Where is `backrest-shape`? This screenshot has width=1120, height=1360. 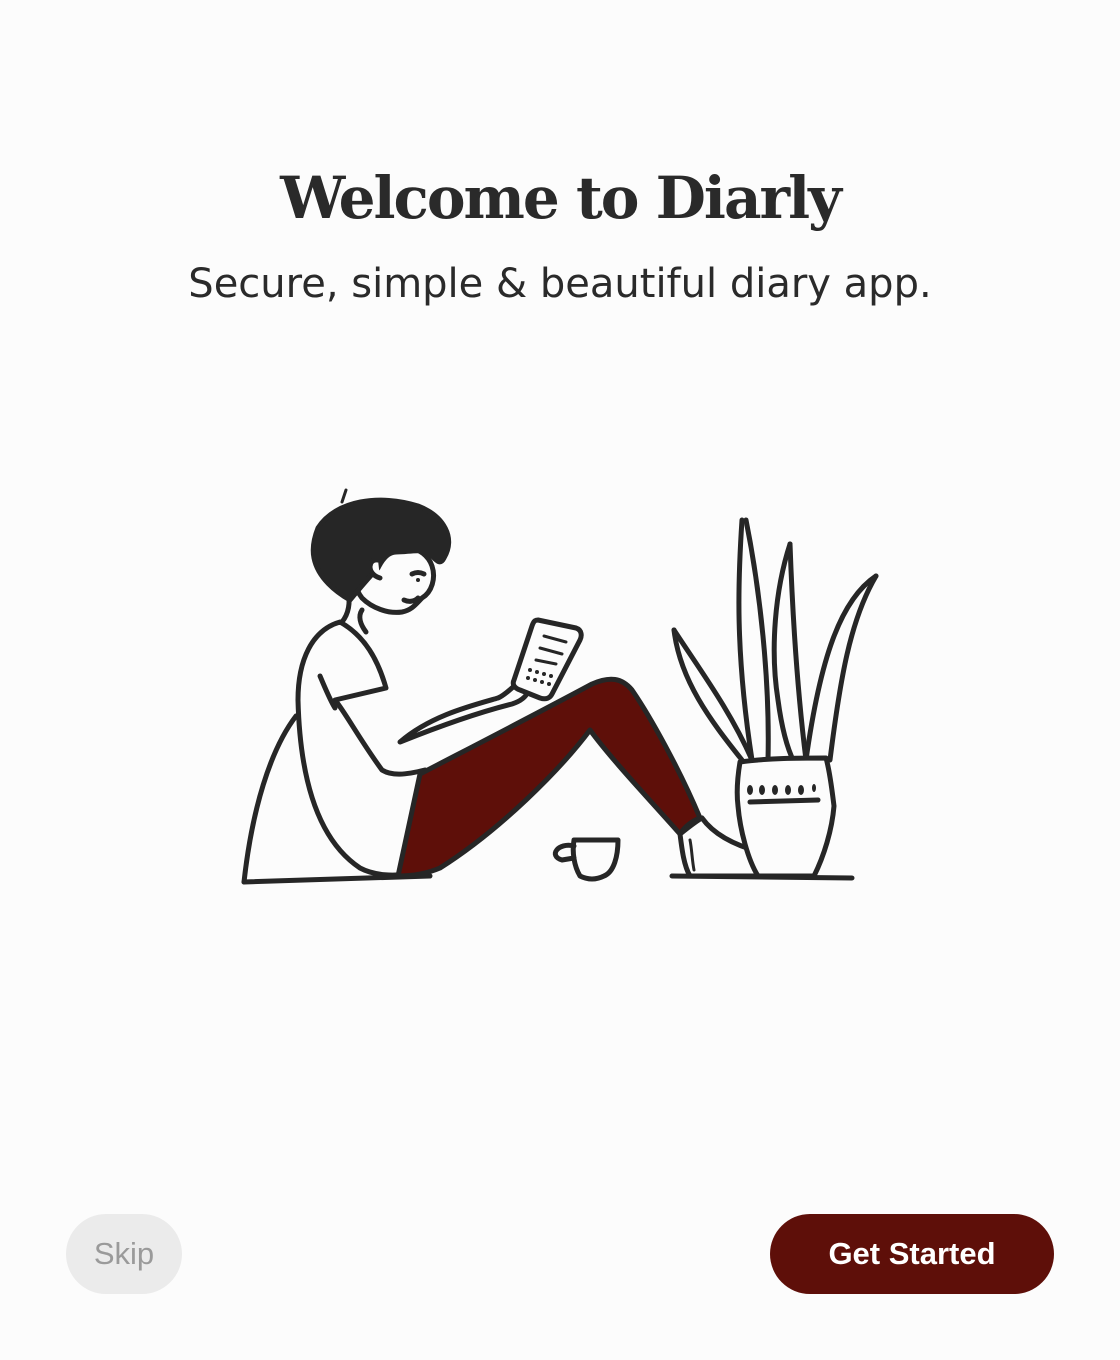
backrest-shape is located at coordinates (270, 799).